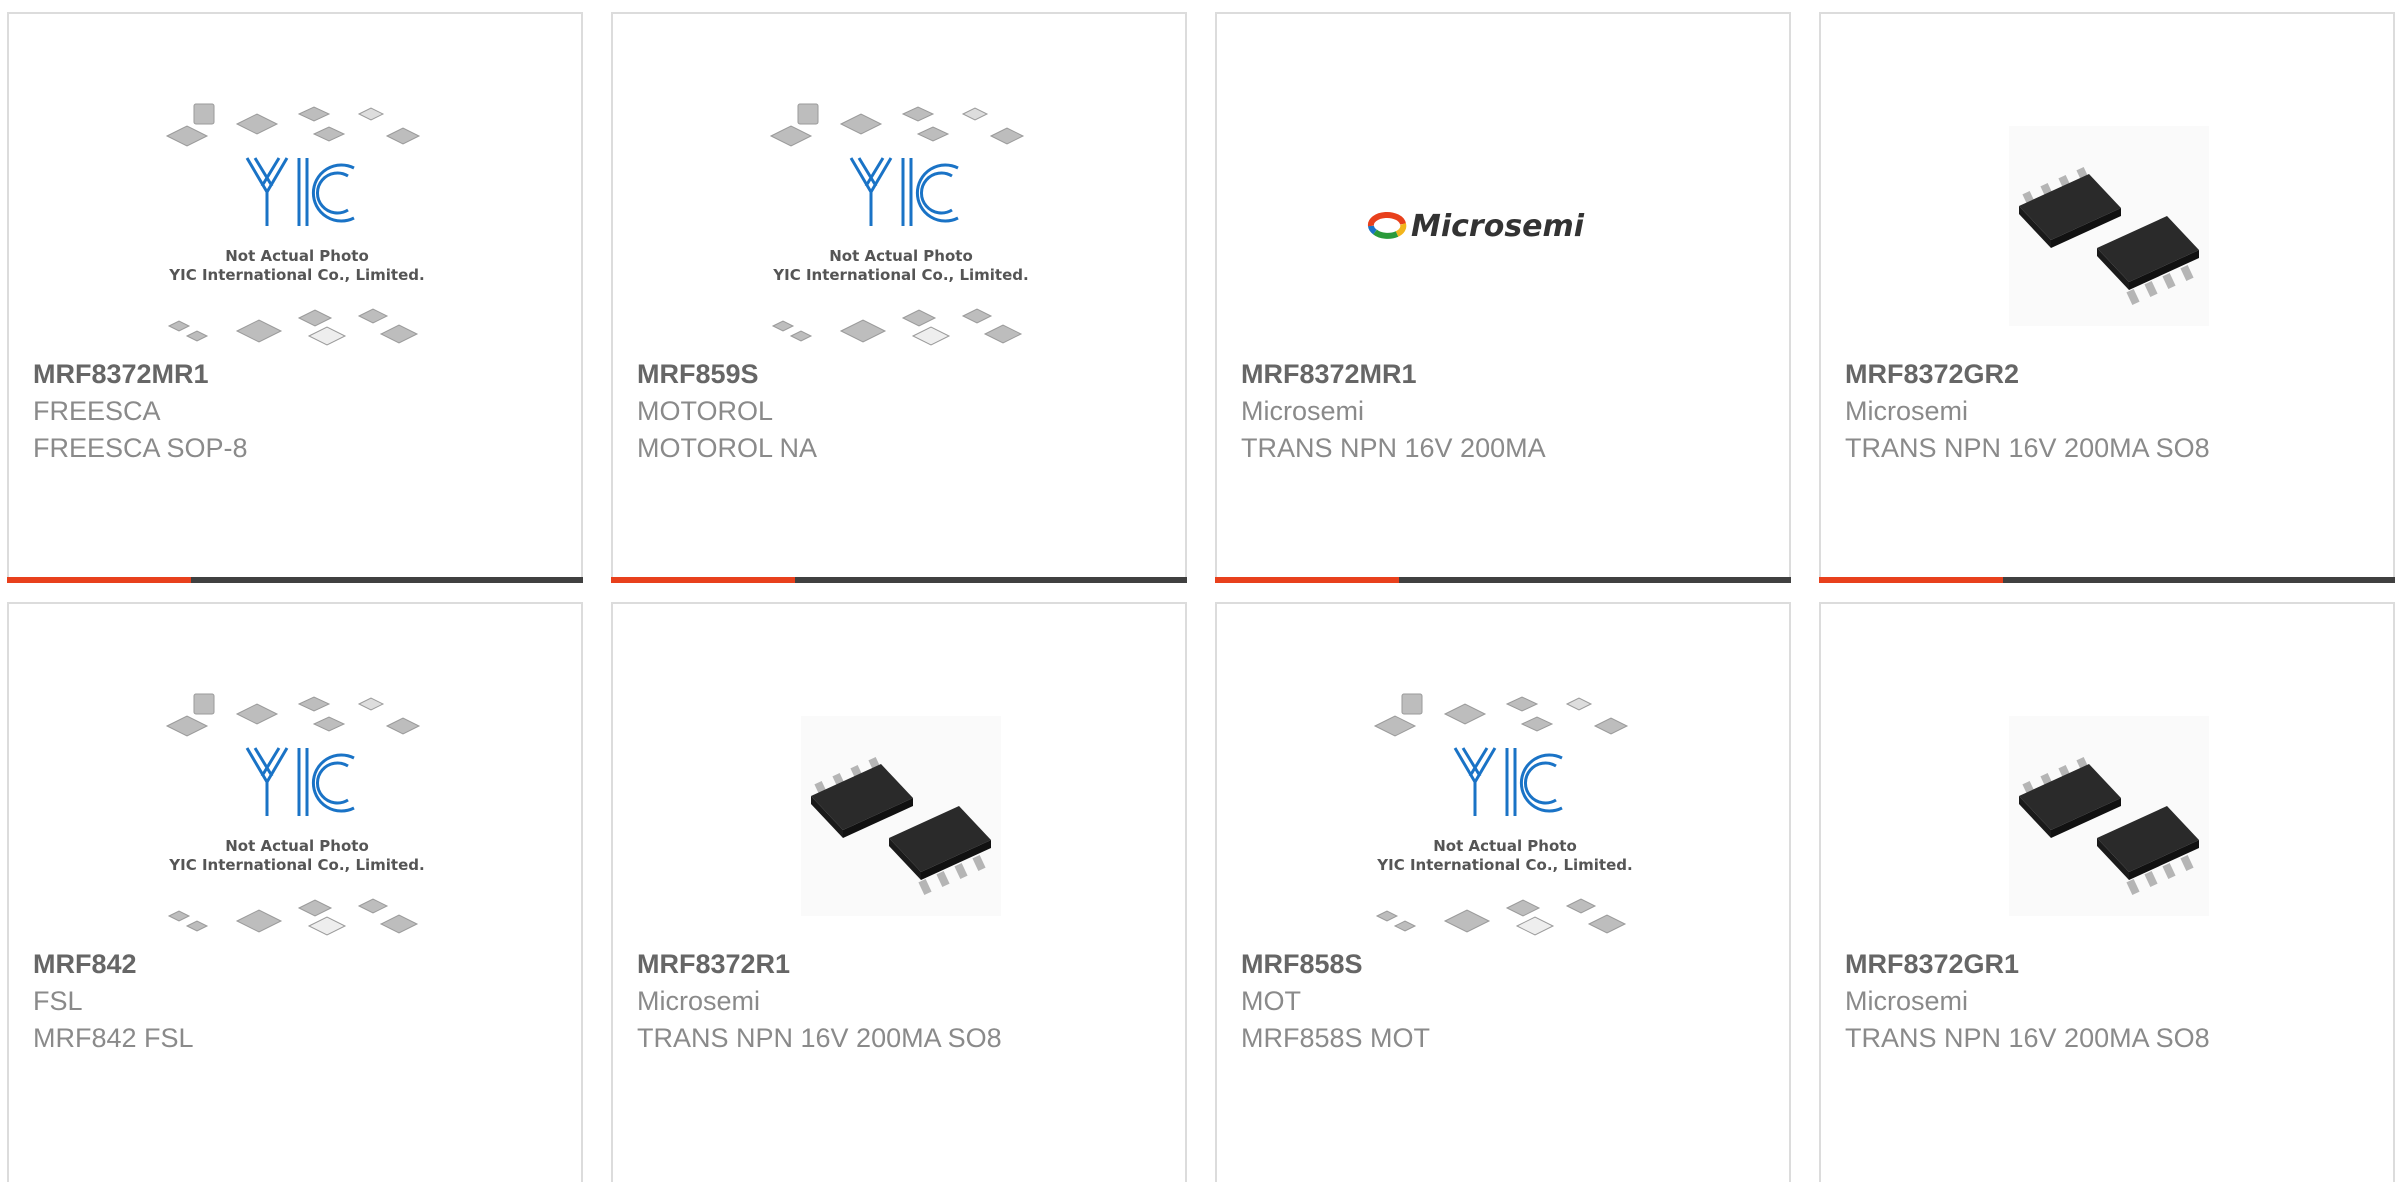 The height and width of the screenshot is (1182, 2400). What do you see at coordinates (705, 411) in the screenshot?
I see `manufacturer: MOTOROL` at bounding box center [705, 411].